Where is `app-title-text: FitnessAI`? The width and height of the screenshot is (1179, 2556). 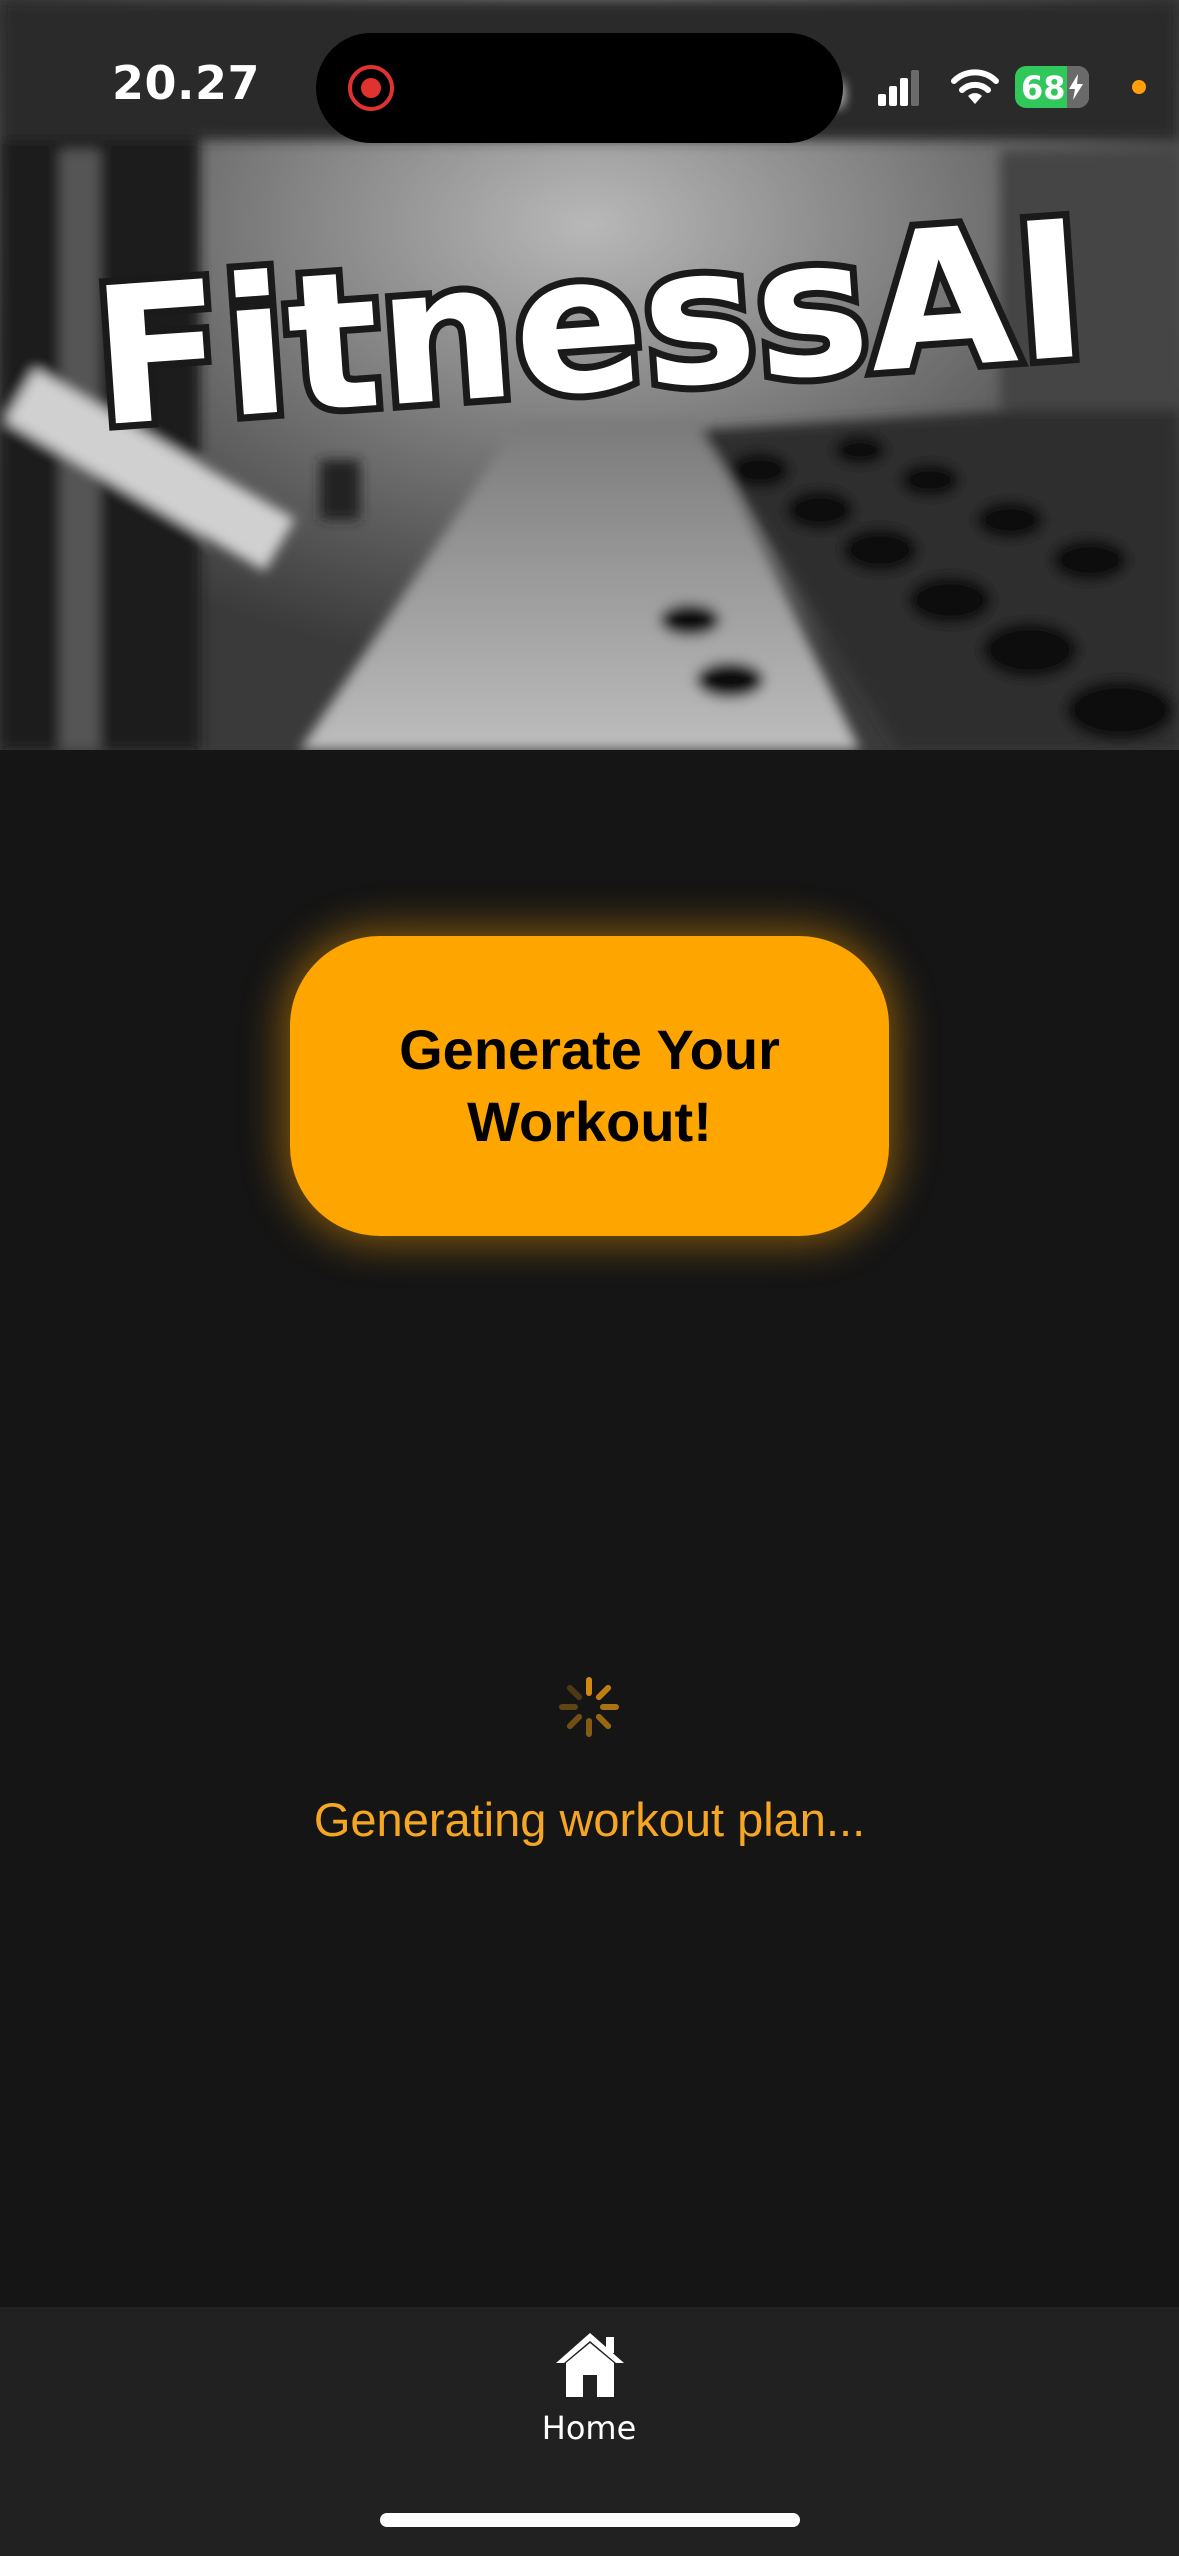 app-title-text: FitnessAI is located at coordinates (589, 324).